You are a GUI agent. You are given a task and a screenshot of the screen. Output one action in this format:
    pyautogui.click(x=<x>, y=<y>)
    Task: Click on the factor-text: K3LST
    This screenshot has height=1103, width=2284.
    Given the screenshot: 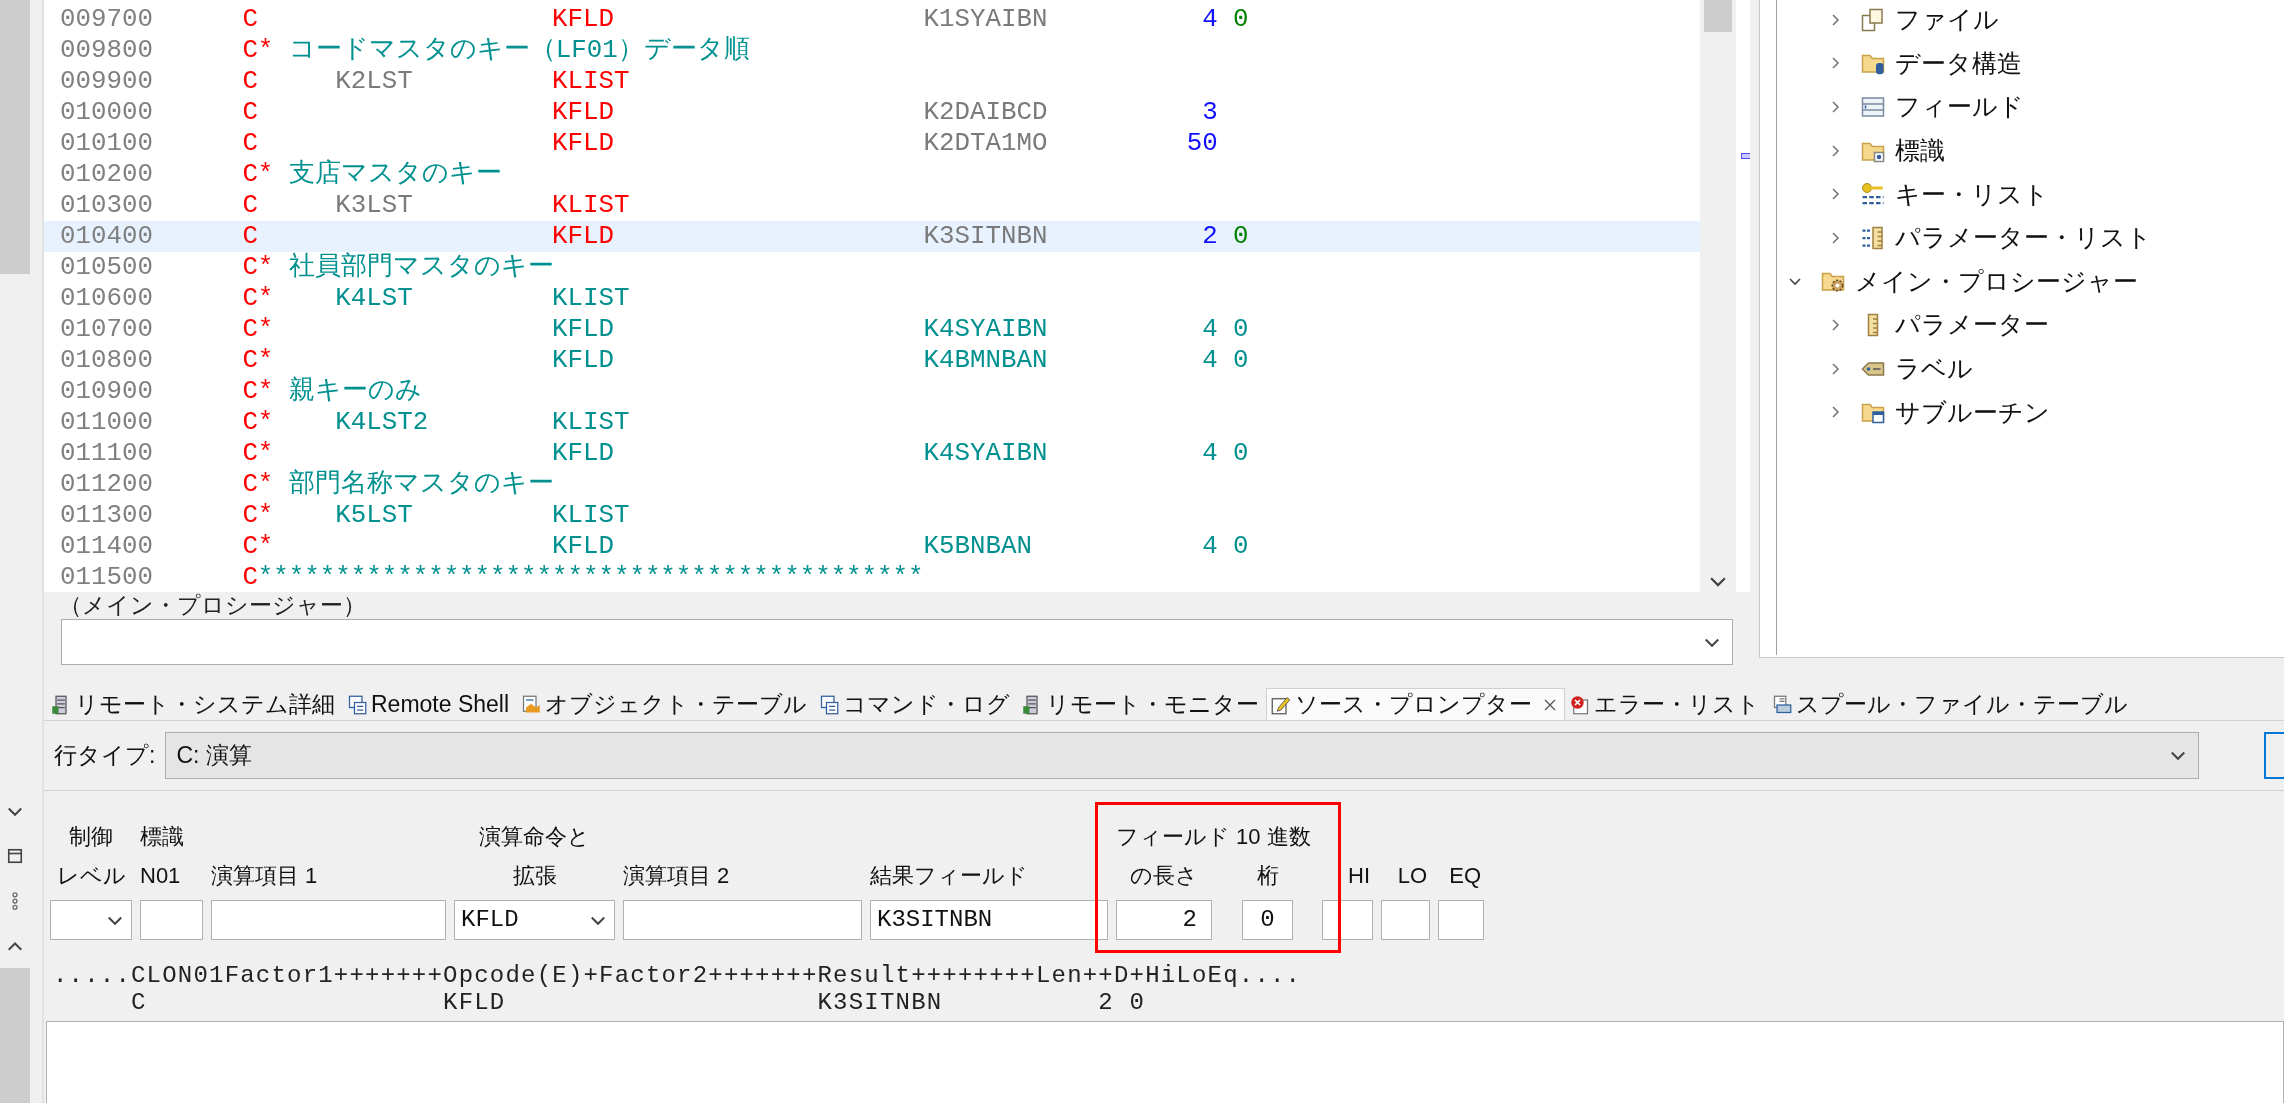 What is the action you would take?
    pyautogui.click(x=374, y=205)
    